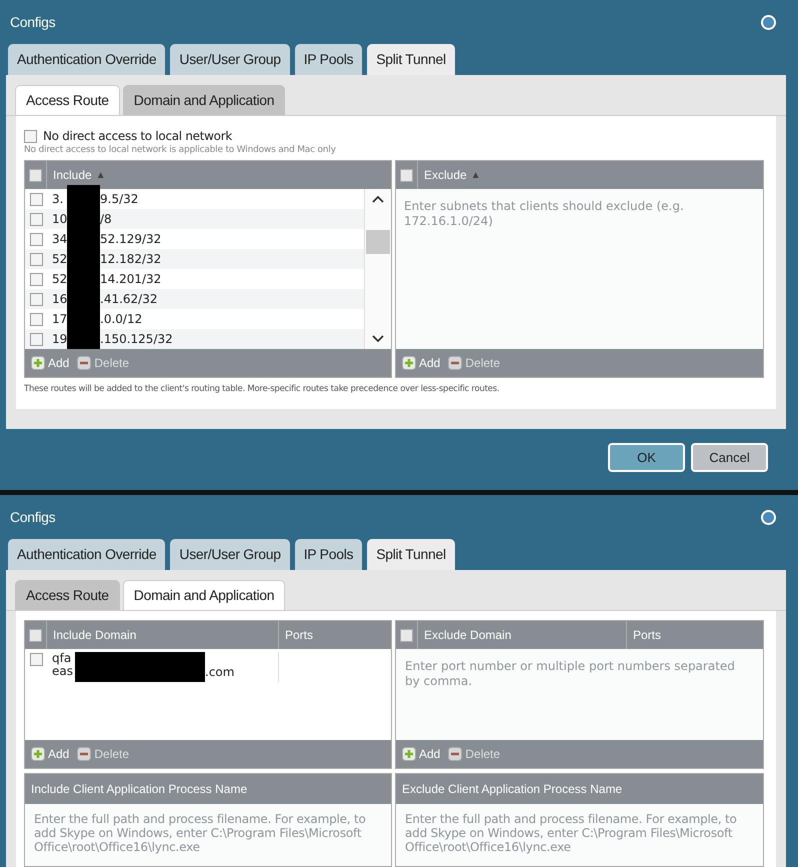 Image resolution: width=798 pixels, height=867 pixels. Describe the element at coordinates (131, 239) in the screenshot. I see `table-cell-text: 52.129/32` at that location.